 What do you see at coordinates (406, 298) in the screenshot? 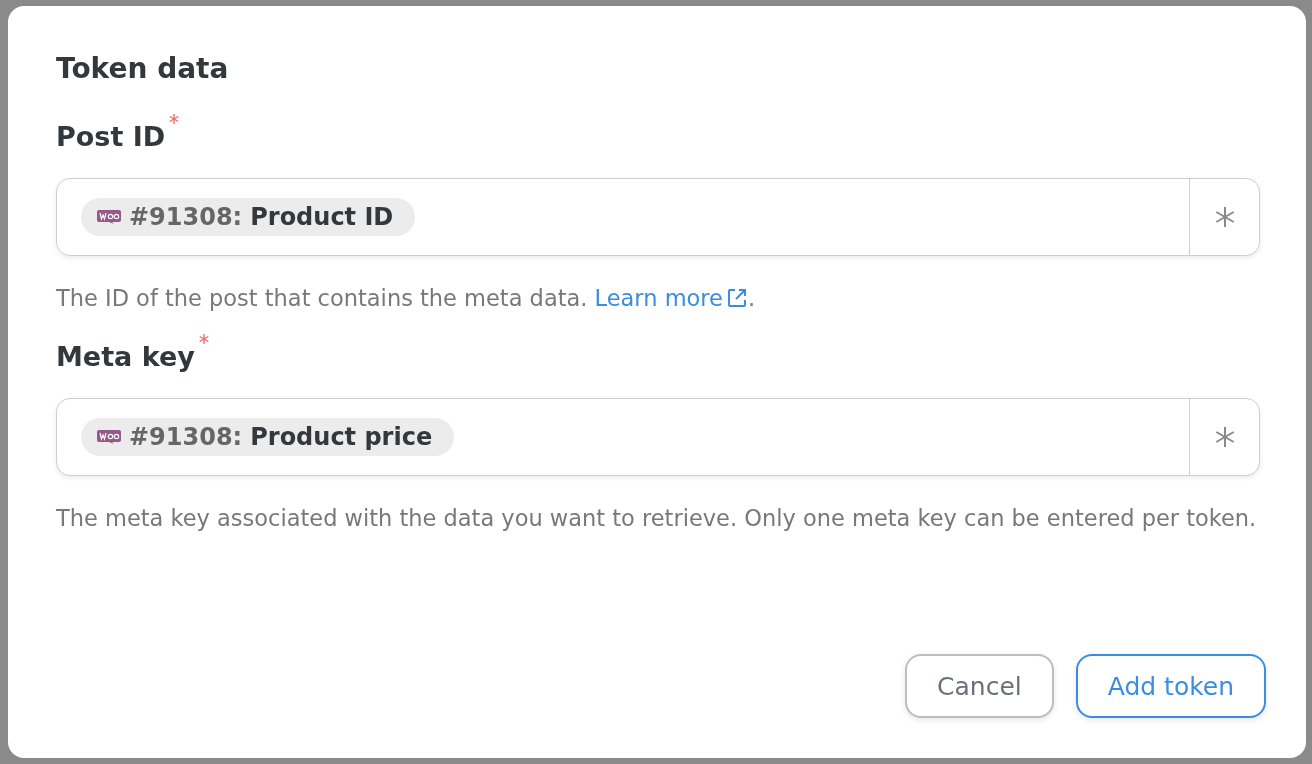
I see `help-text: The ID of the post that contains the meta data. Learn more .` at bounding box center [406, 298].